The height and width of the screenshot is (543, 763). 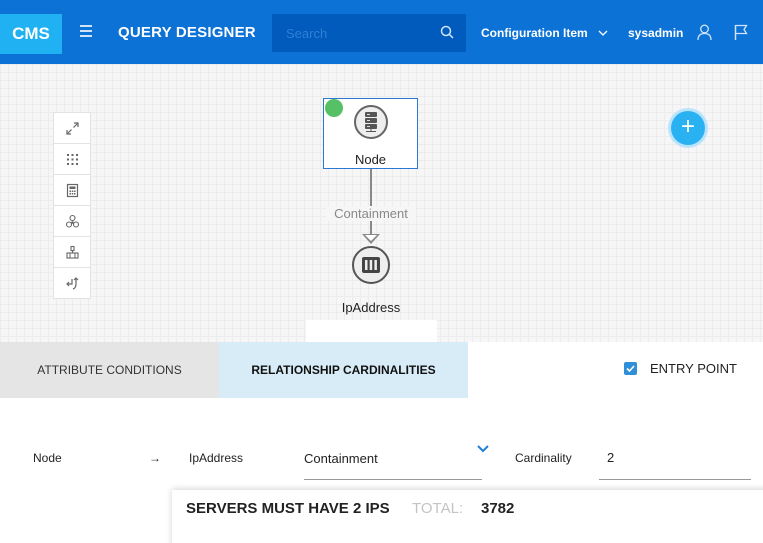 What do you see at coordinates (341, 458) in the screenshot?
I see `relationship-type-value: Containment` at bounding box center [341, 458].